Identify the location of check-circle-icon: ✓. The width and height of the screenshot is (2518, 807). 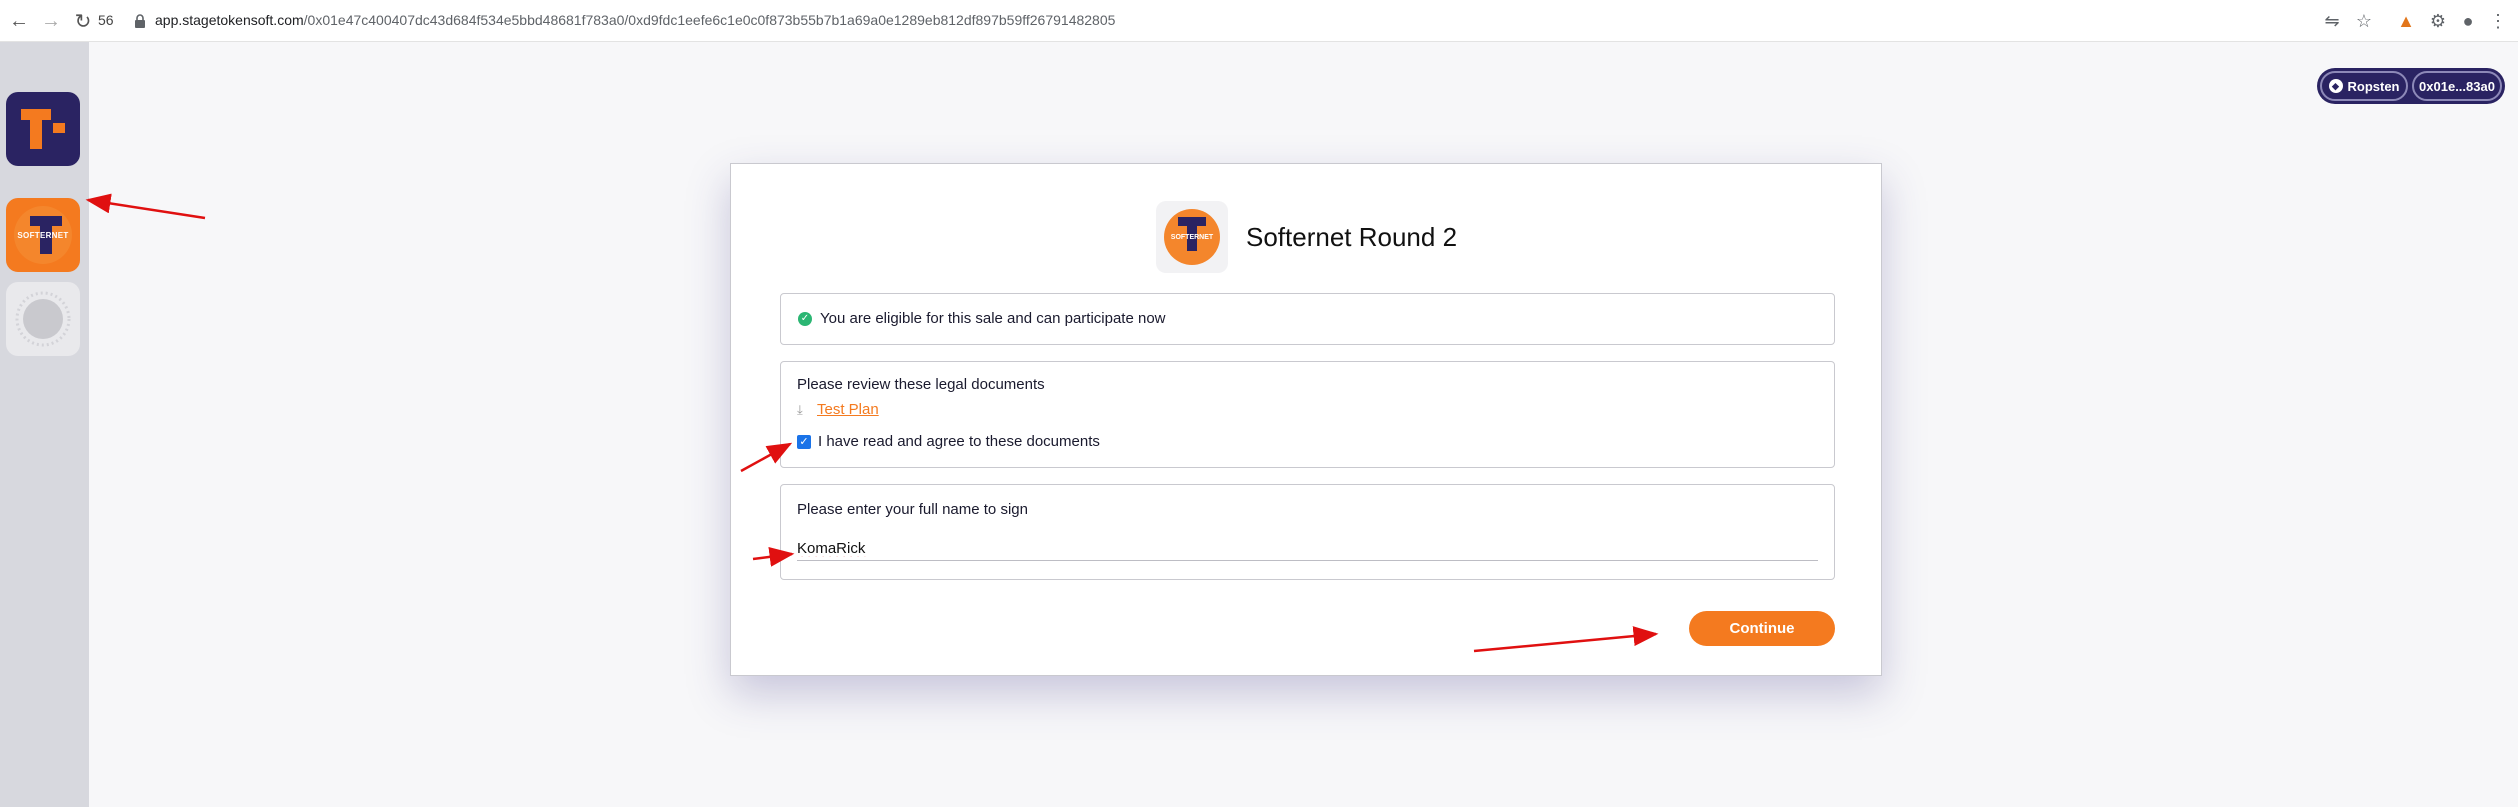
(805, 318).